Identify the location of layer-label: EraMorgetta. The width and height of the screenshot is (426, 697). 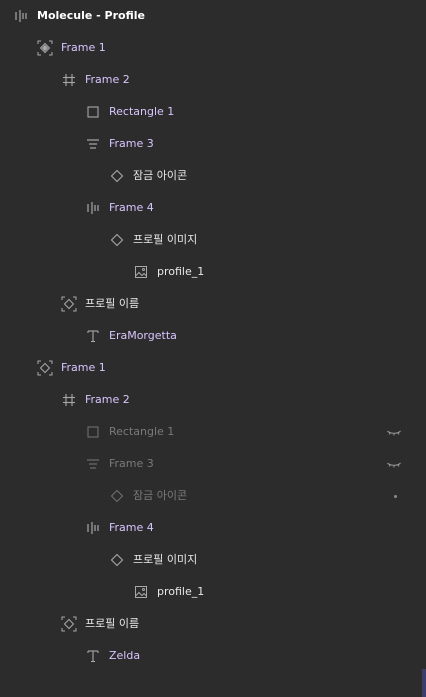
(143, 335).